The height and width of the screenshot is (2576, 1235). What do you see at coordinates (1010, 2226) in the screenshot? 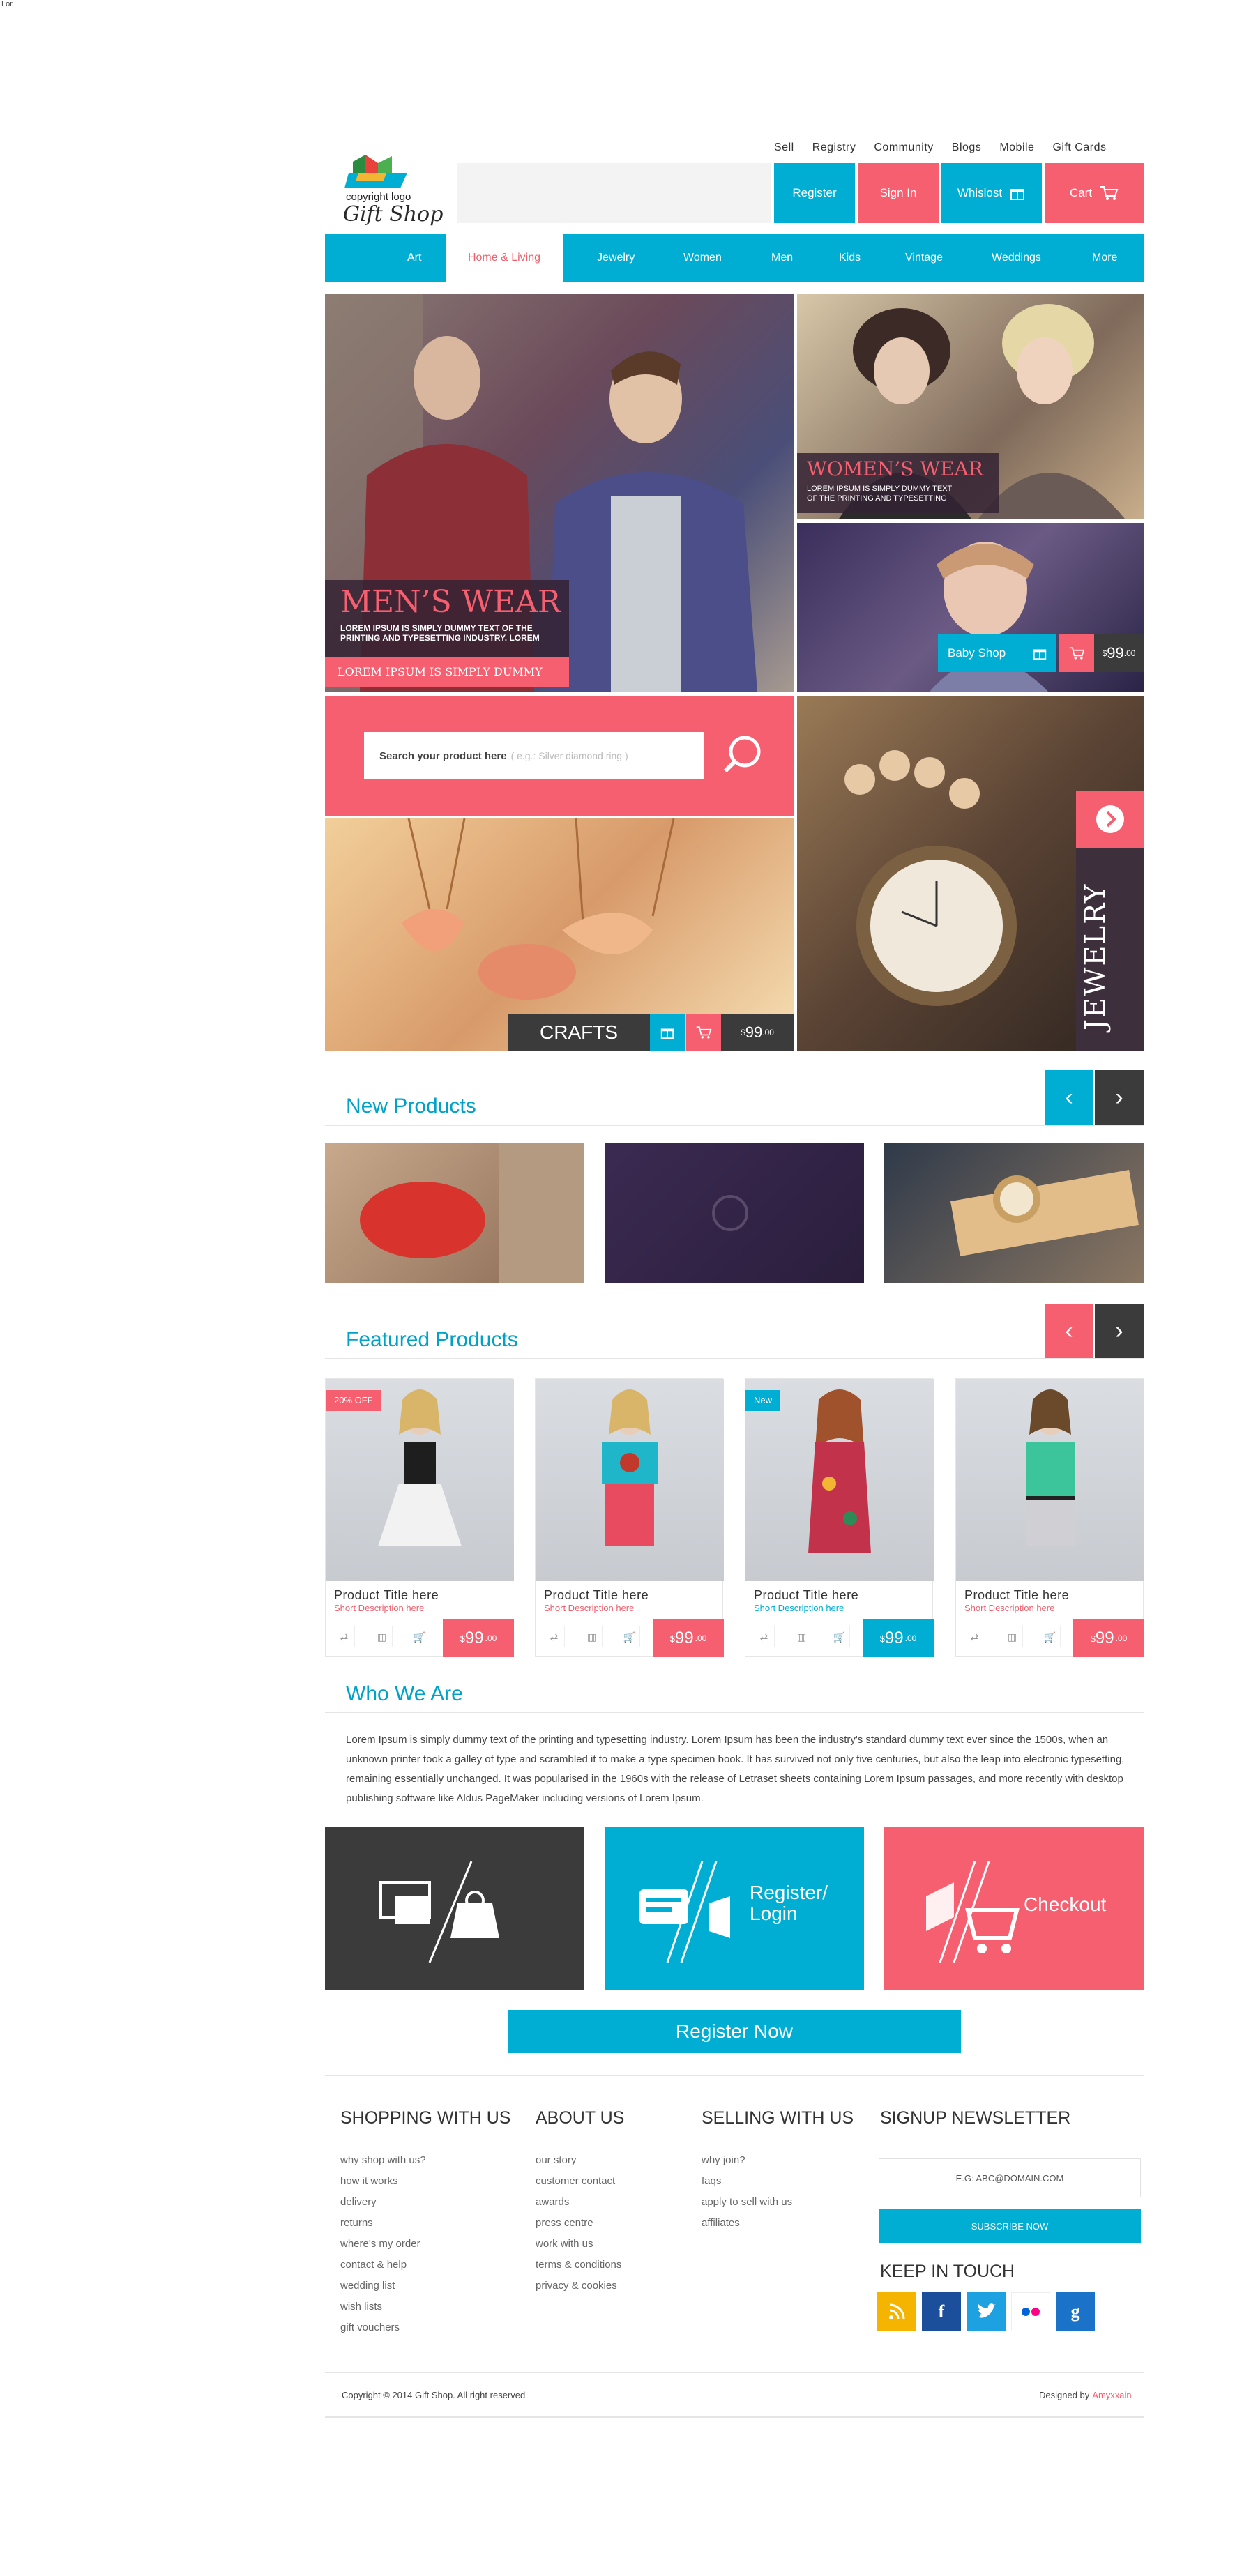
I see `subscribe-button: SUBSCRIBE NOW` at bounding box center [1010, 2226].